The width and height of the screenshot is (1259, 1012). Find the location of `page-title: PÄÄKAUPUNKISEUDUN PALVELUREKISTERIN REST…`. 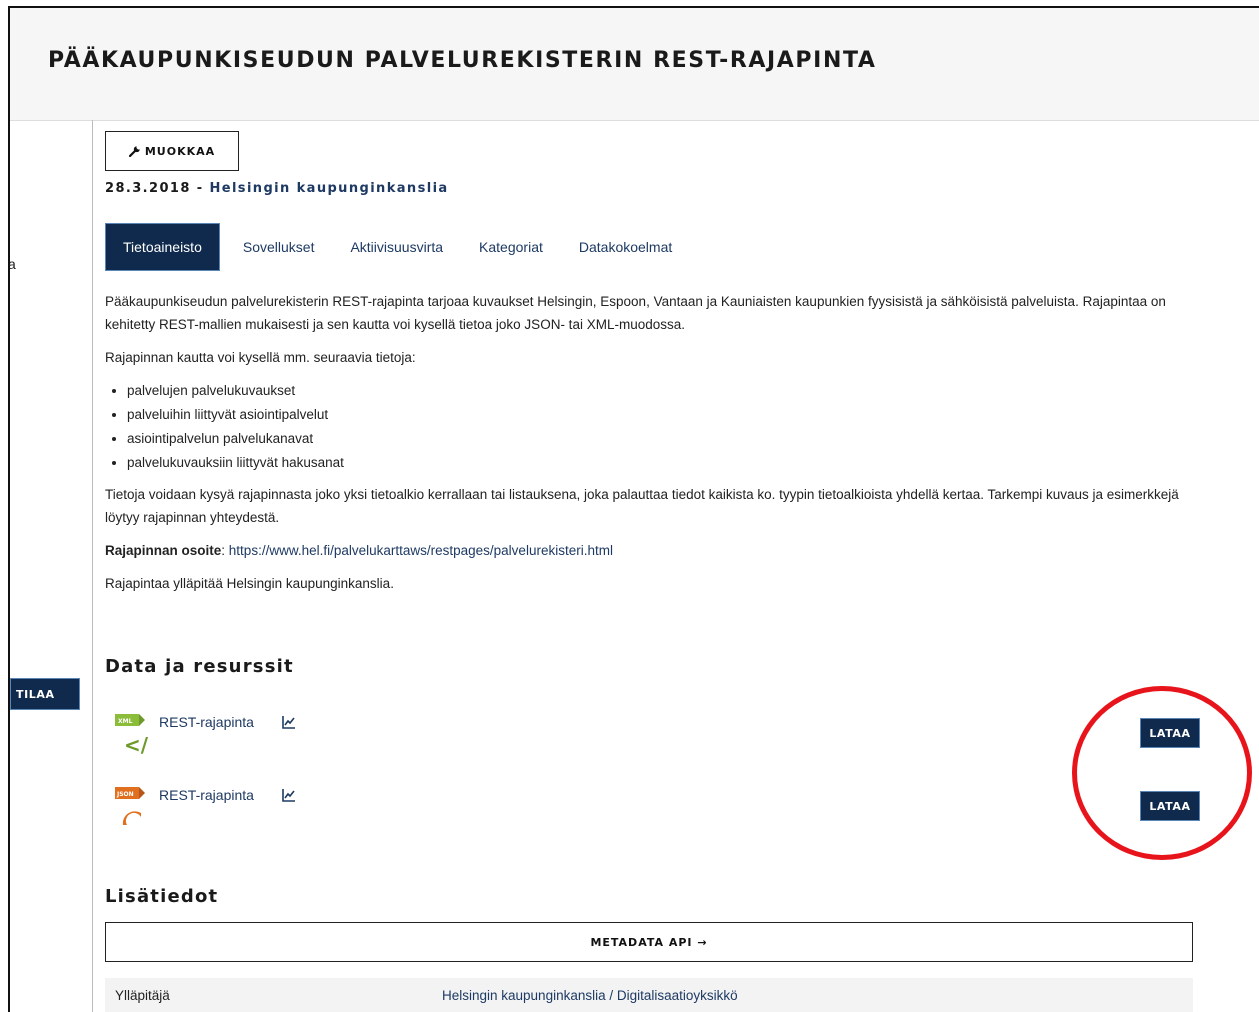

page-title: PÄÄKAUPUNKISEUDUN PALVELUREKISTERIN REST… is located at coordinates (462, 60).